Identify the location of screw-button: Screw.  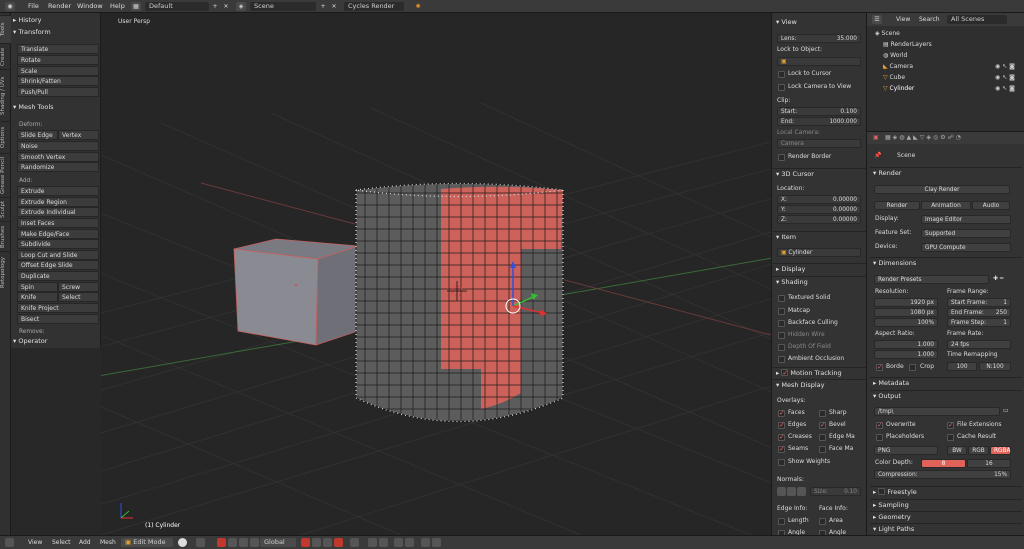
(78, 287).